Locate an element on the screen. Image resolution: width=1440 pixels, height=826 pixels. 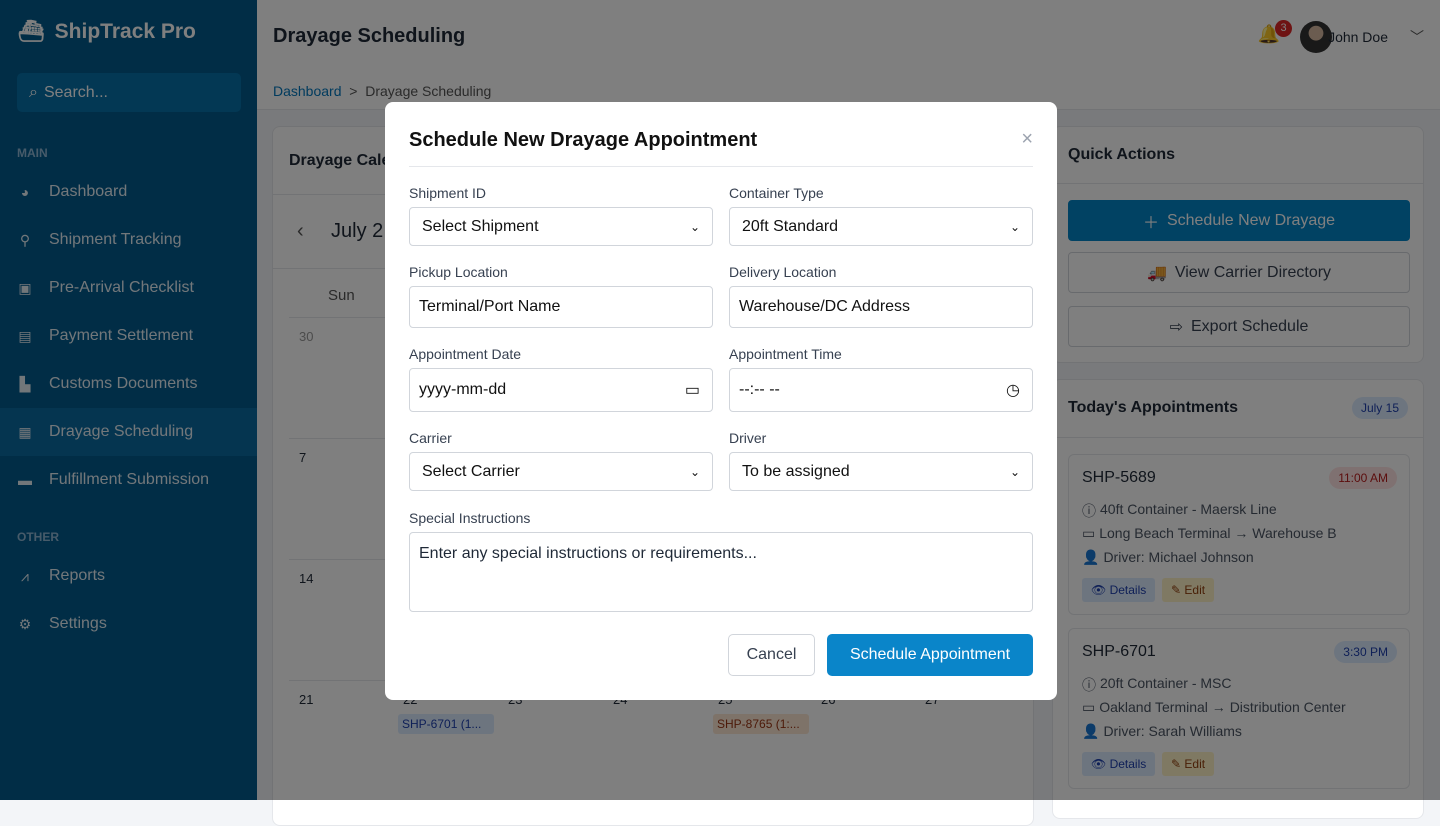
pickup-location-input: Terminal/Port Name is located at coordinates (561, 307).